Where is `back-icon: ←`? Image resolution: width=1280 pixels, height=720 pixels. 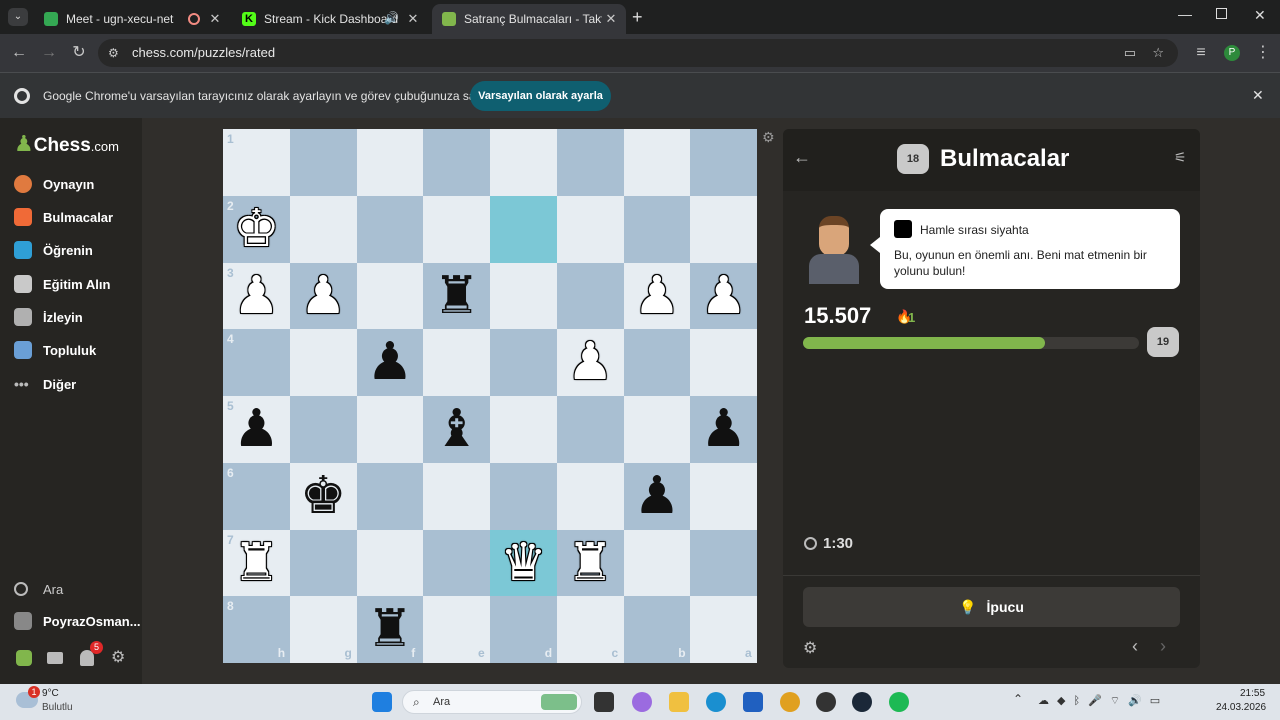 back-icon: ← is located at coordinates (19, 53).